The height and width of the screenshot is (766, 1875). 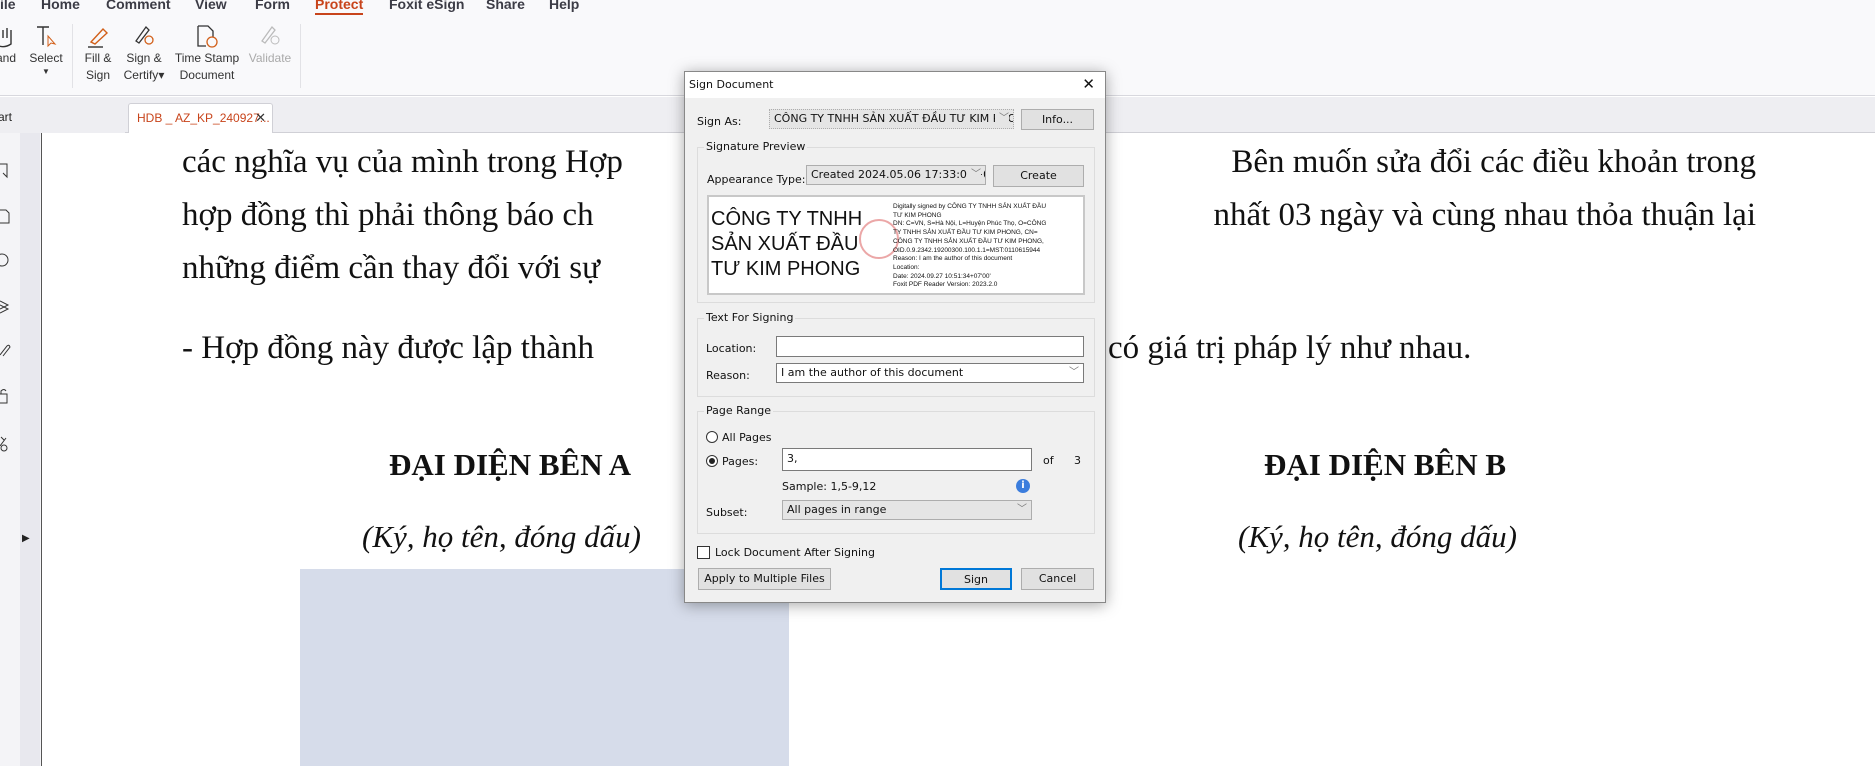 I want to click on reason-label: Reason:, so click(x=728, y=375).